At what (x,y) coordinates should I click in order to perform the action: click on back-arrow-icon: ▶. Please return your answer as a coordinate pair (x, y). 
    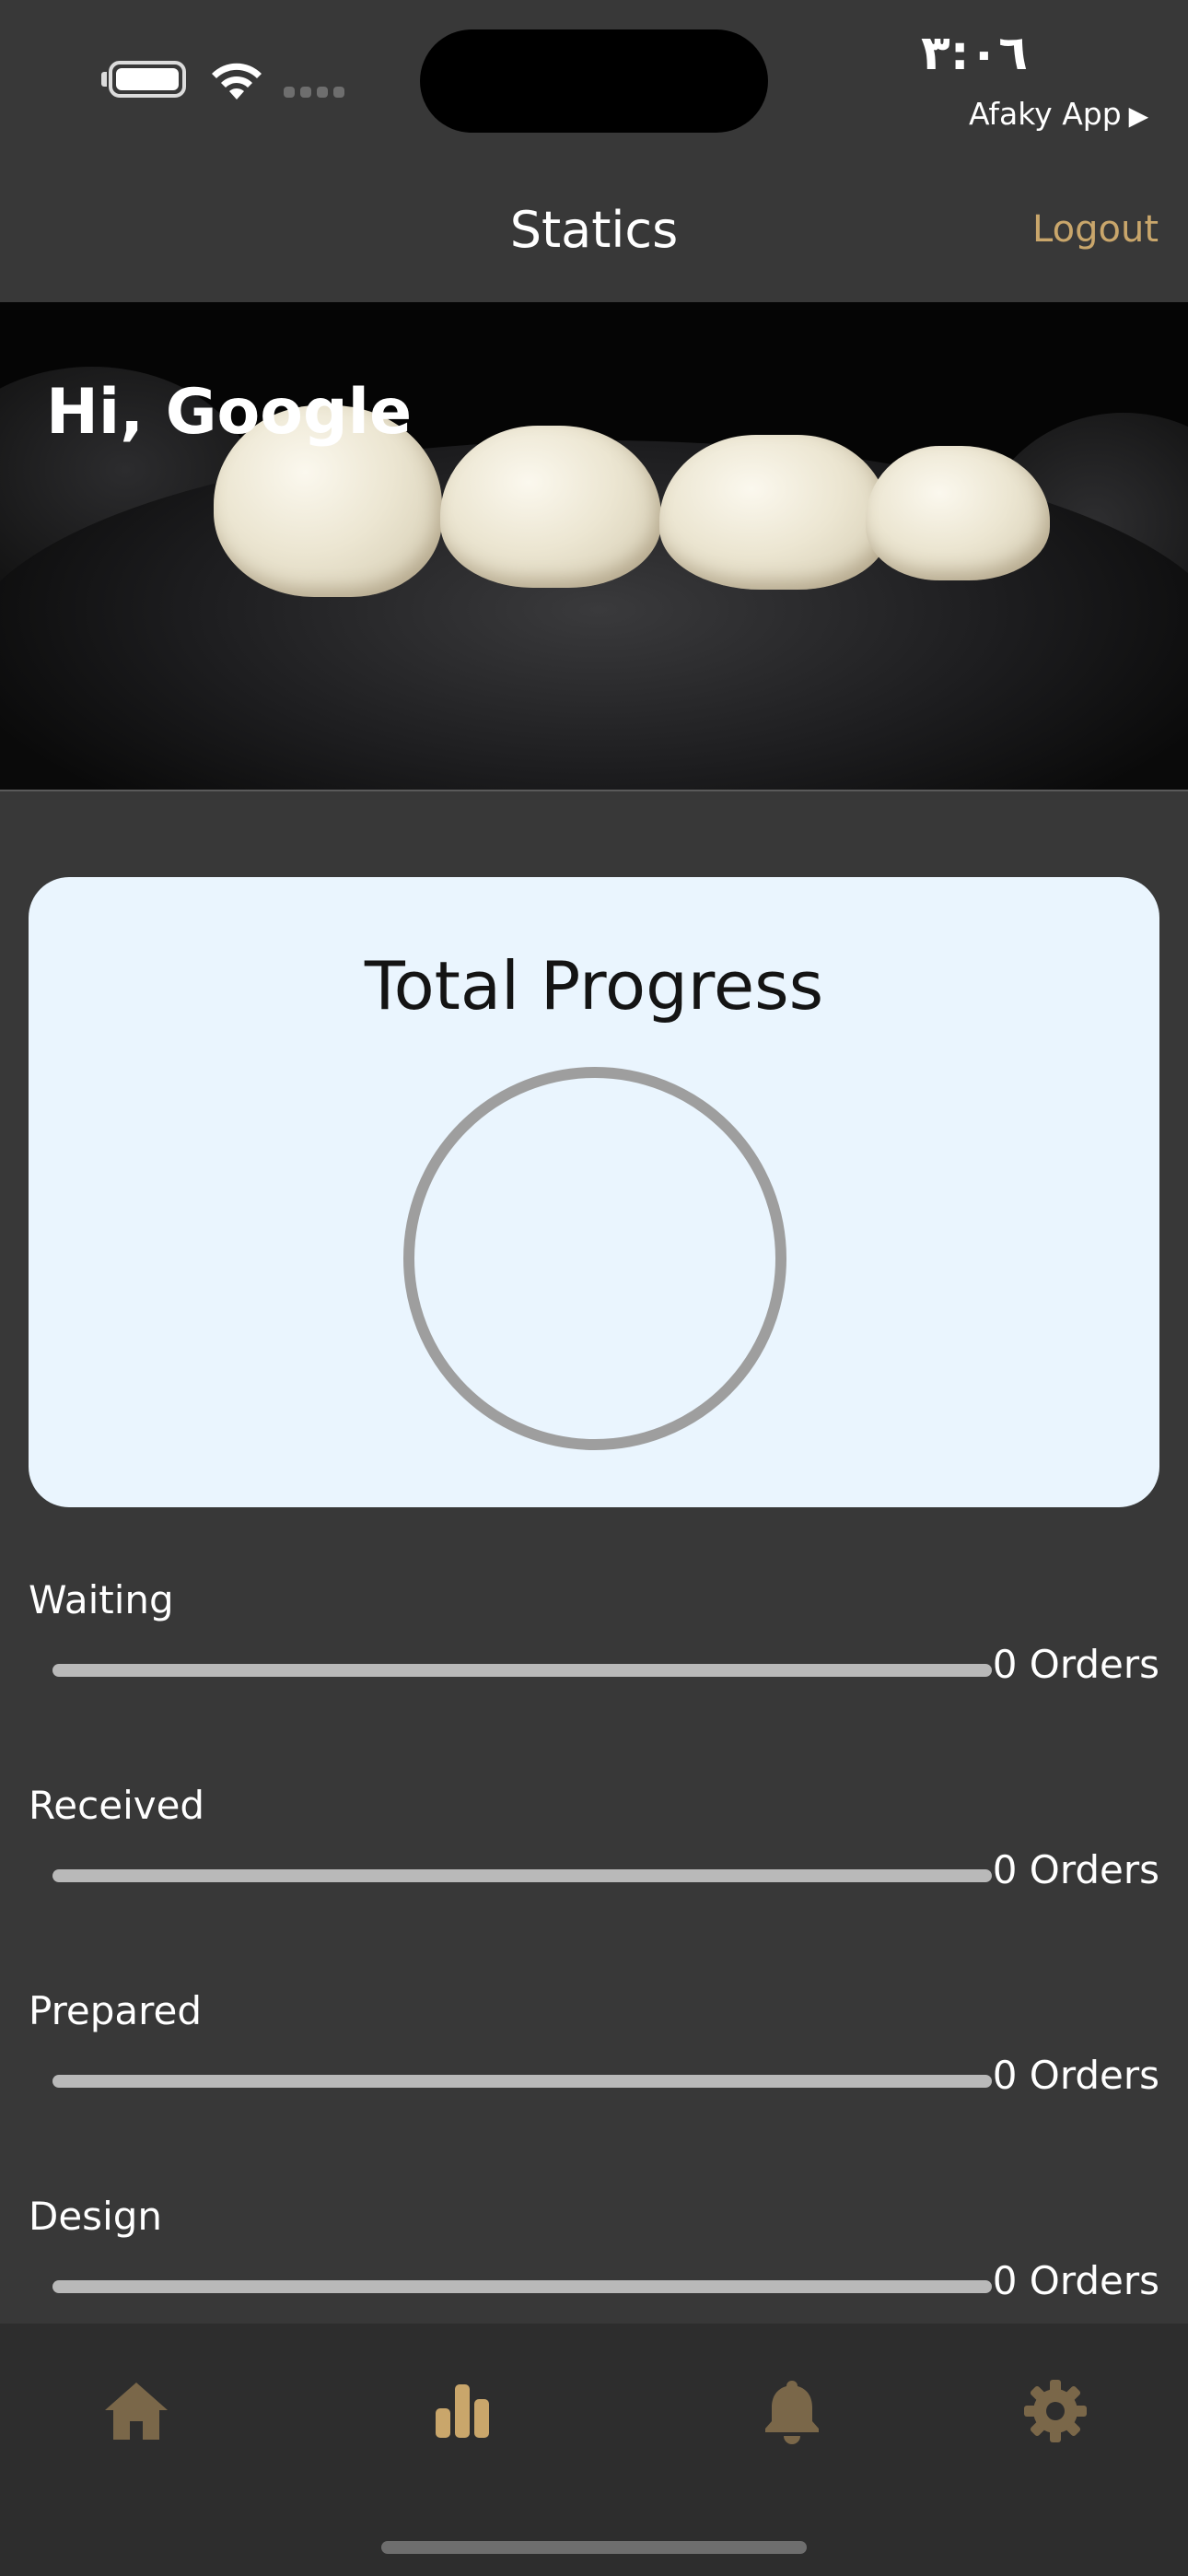
    Looking at the image, I should click on (1138, 115).